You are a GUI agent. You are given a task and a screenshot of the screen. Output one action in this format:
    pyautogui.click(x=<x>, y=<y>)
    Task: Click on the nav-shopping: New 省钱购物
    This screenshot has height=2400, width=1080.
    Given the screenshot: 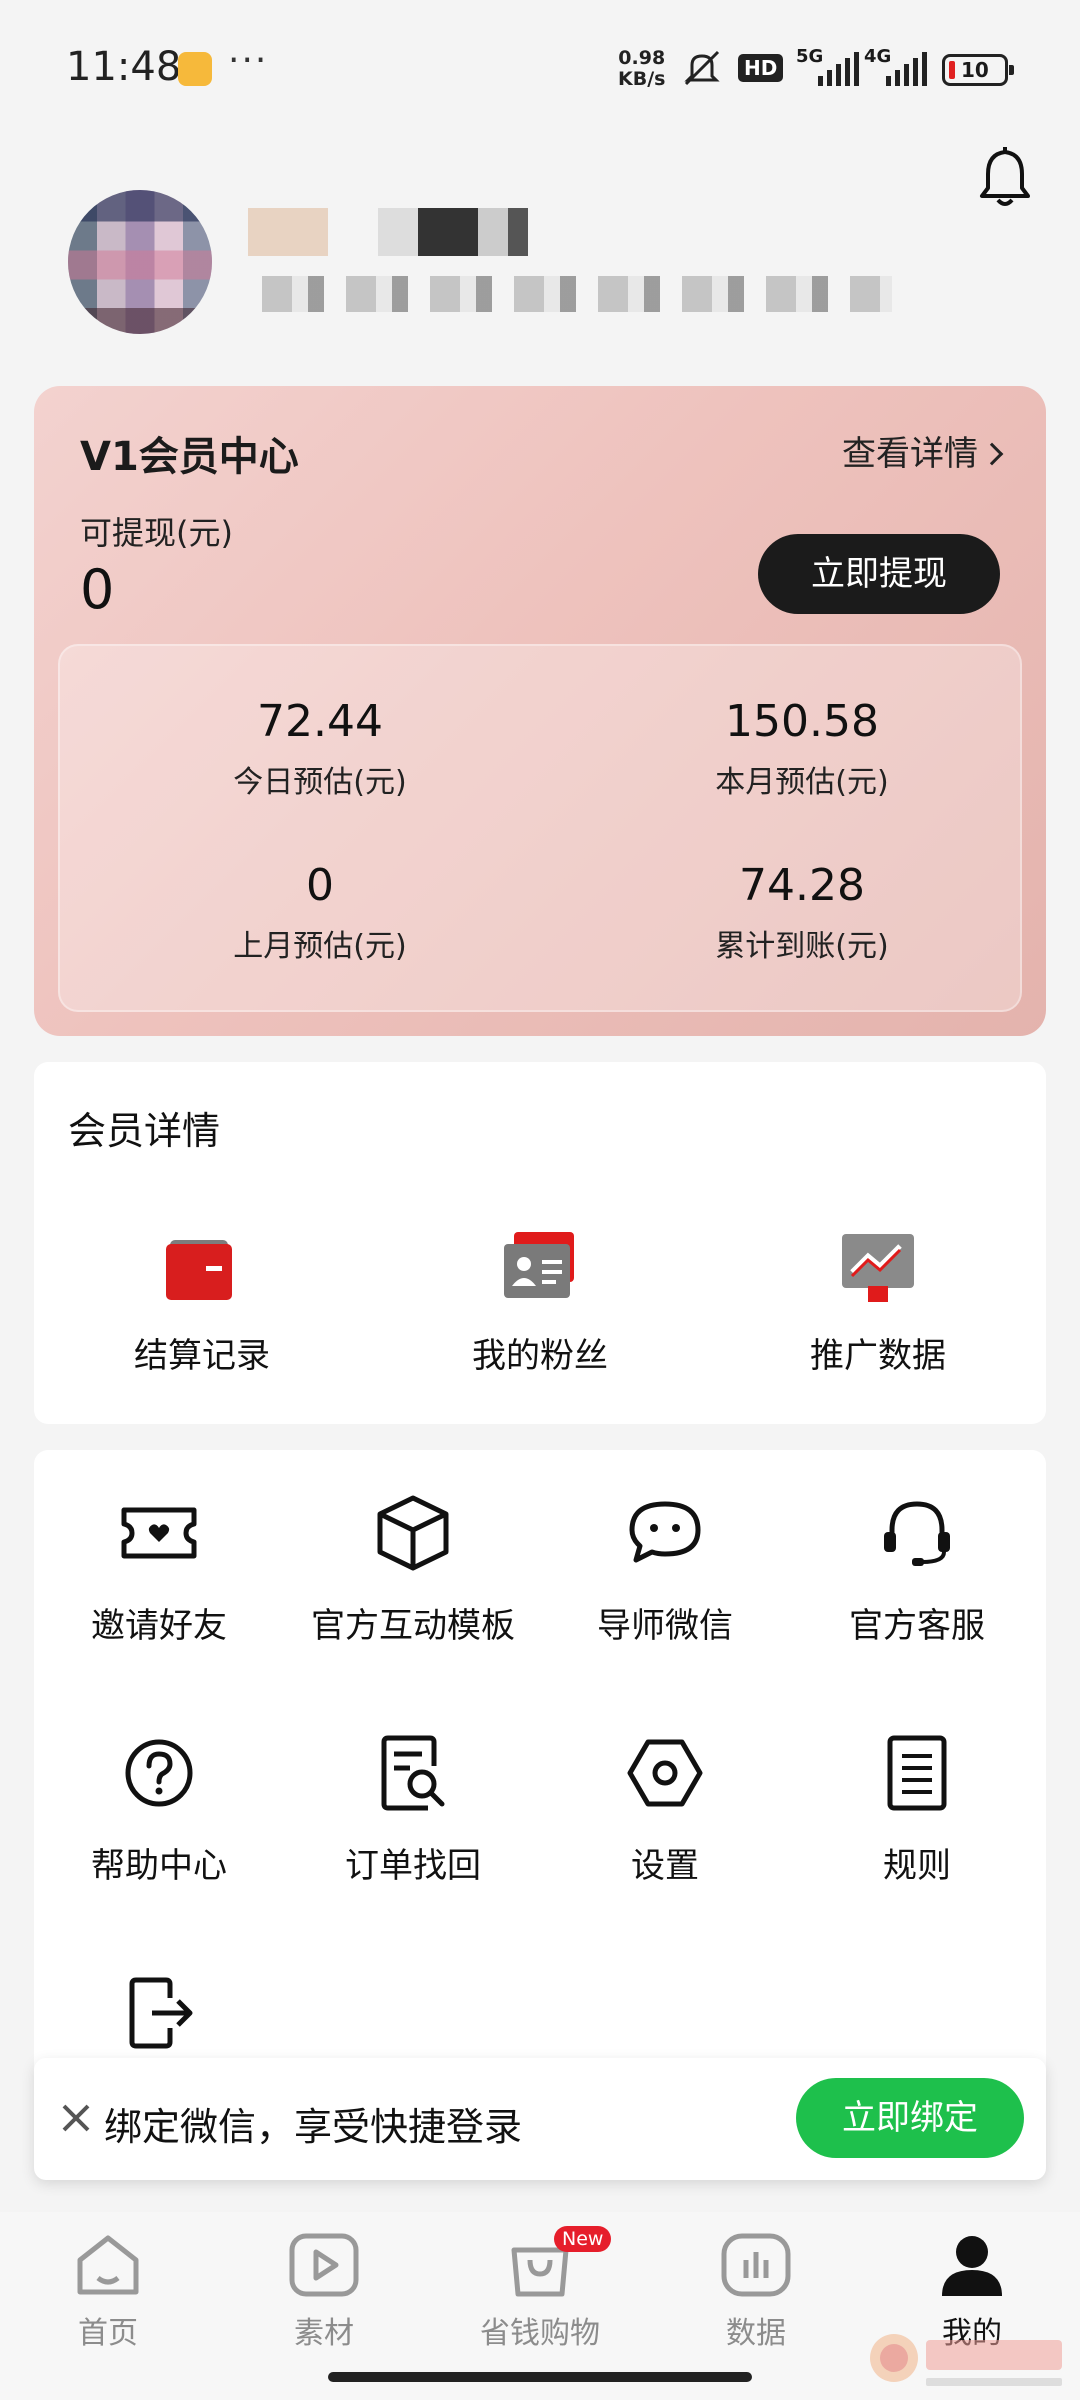 What is the action you would take?
    pyautogui.click(x=540, y=2289)
    